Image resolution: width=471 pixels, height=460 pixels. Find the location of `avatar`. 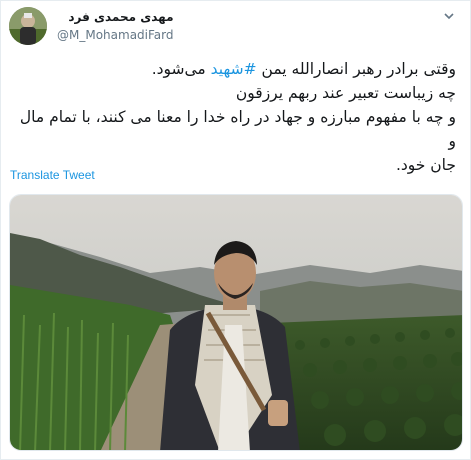

avatar is located at coordinates (28, 26).